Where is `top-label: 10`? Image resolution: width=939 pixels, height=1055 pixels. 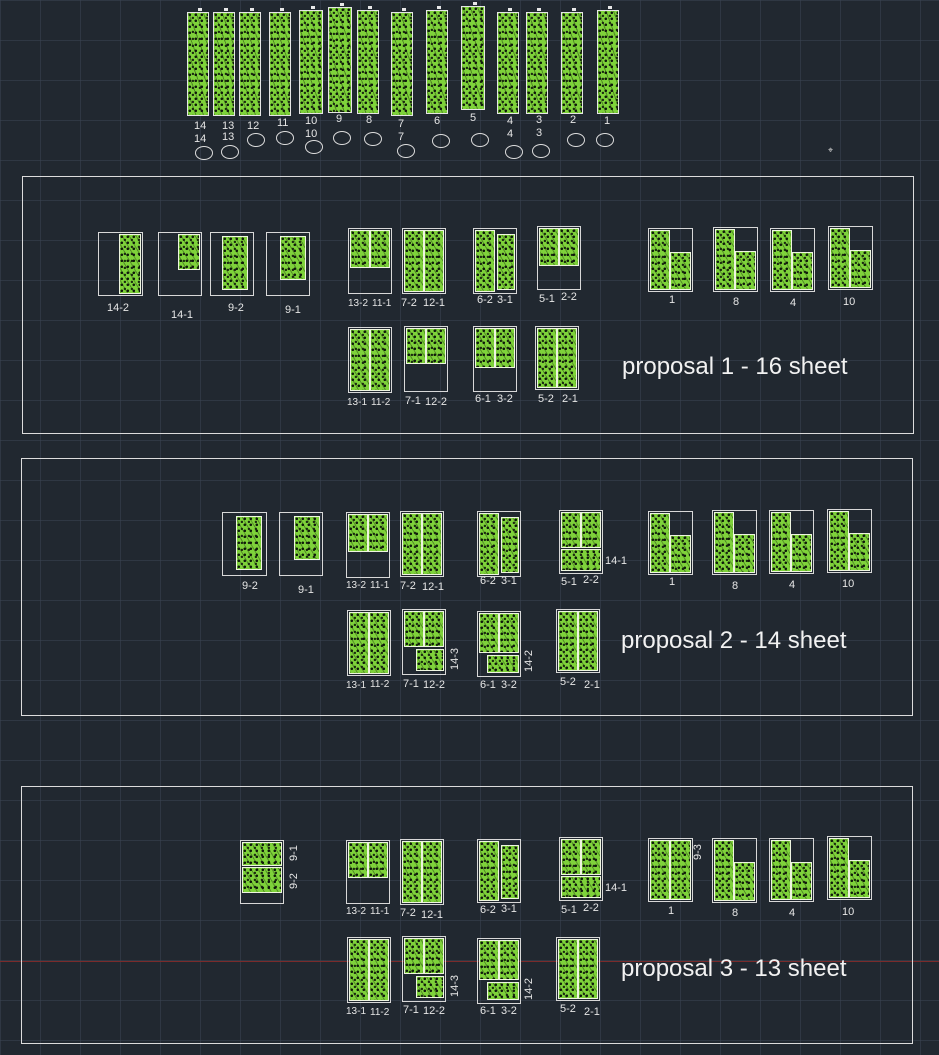
top-label: 10 is located at coordinates (311, 121).